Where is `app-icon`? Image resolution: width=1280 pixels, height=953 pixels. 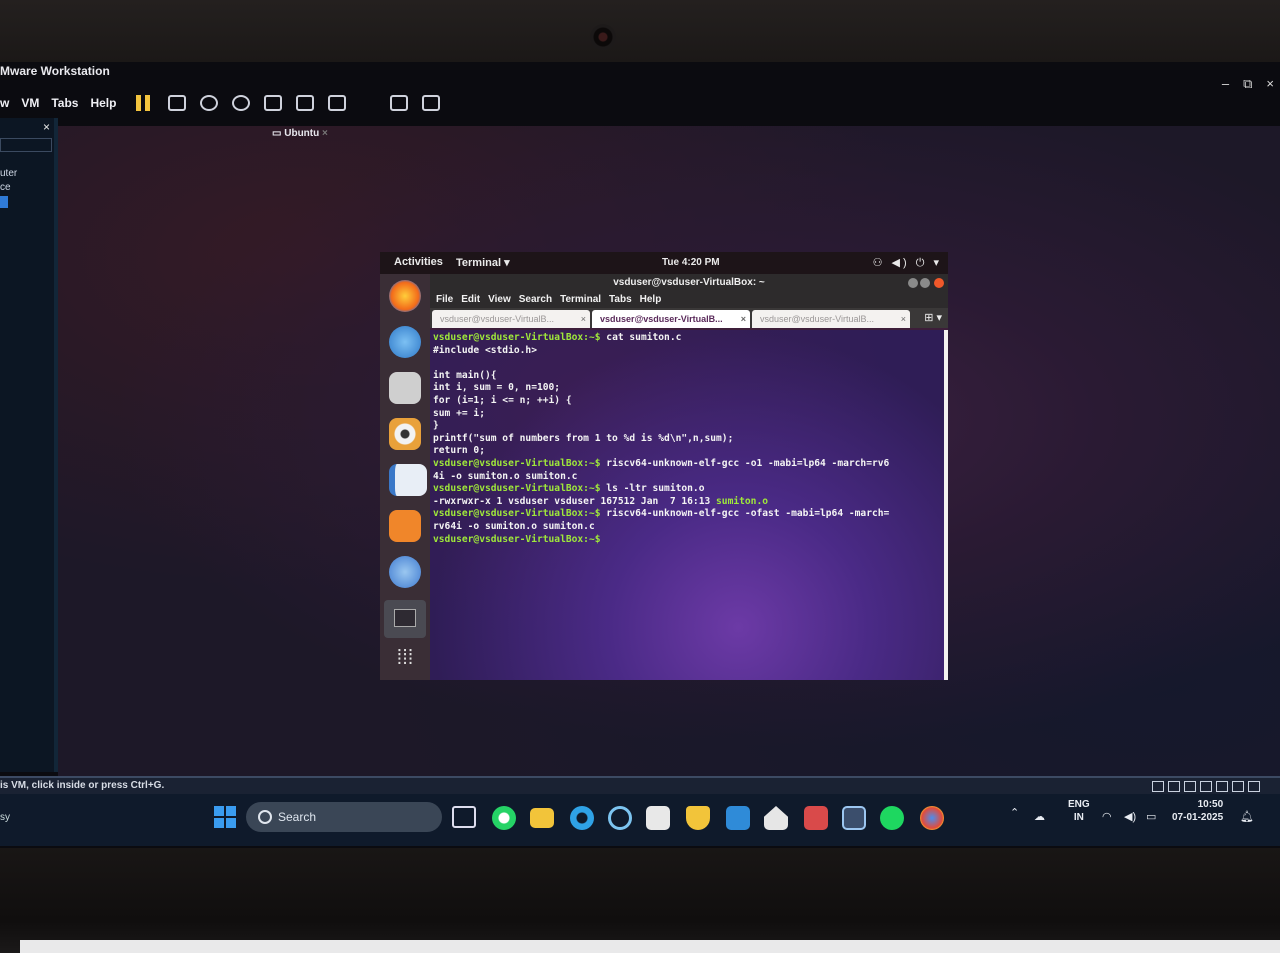
app-icon is located at coordinates (816, 818).